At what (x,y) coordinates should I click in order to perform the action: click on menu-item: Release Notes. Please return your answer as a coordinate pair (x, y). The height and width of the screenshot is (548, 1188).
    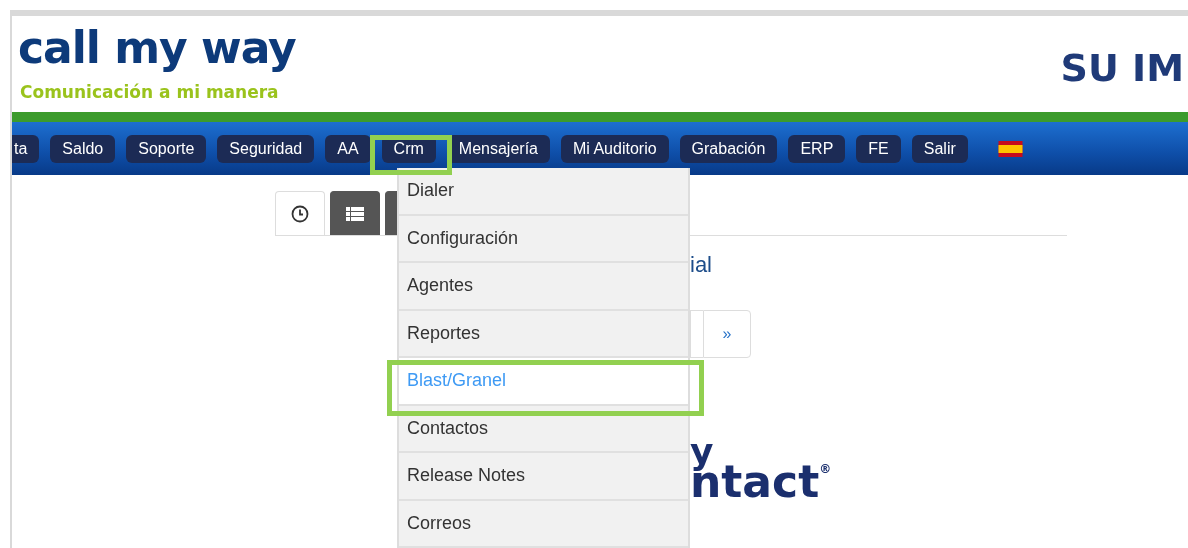
    Looking at the image, I should click on (543, 477).